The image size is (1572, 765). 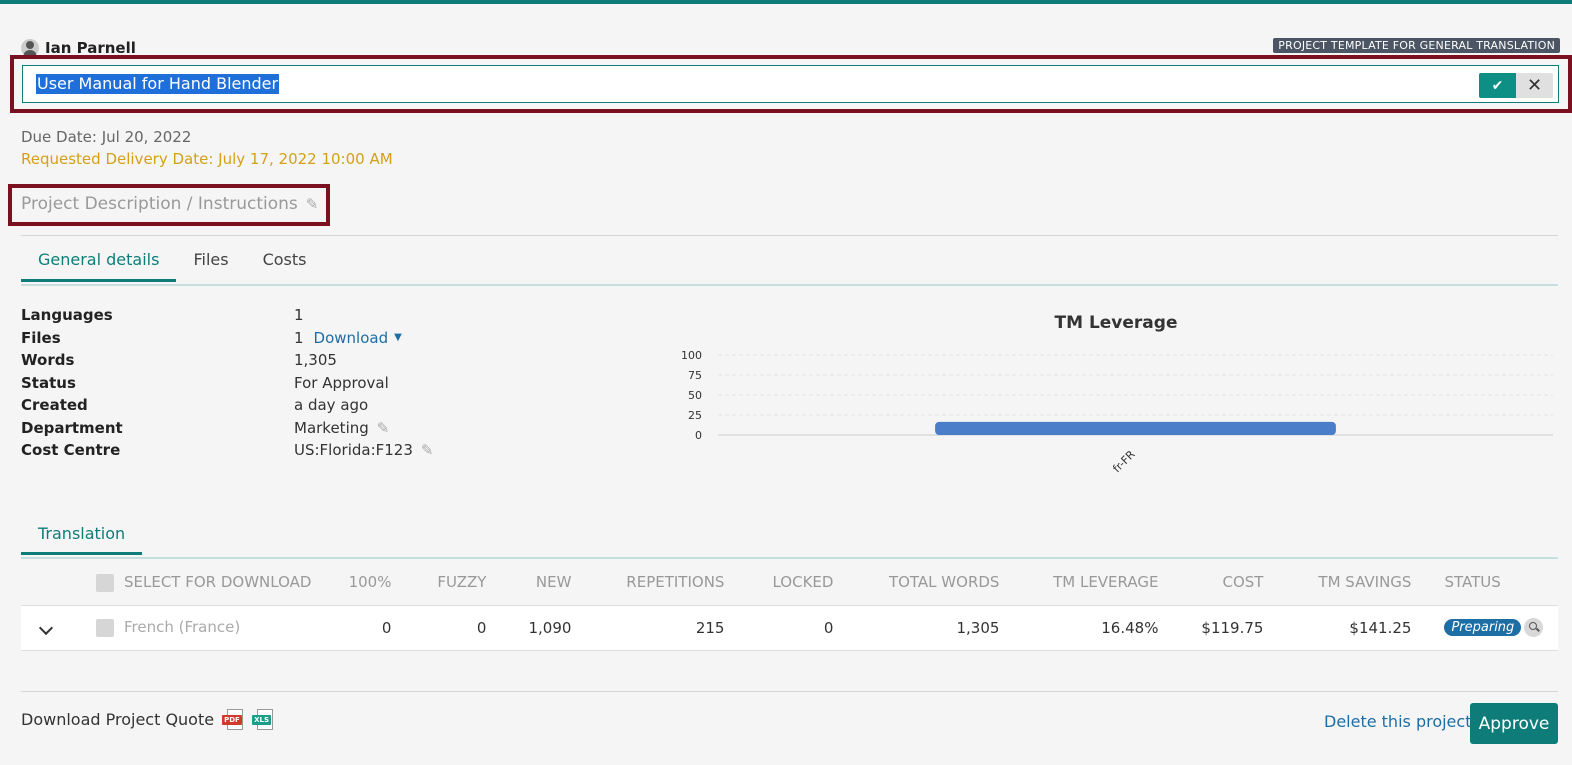 What do you see at coordinates (341, 382) in the screenshot?
I see `detail-value: For Approval` at bounding box center [341, 382].